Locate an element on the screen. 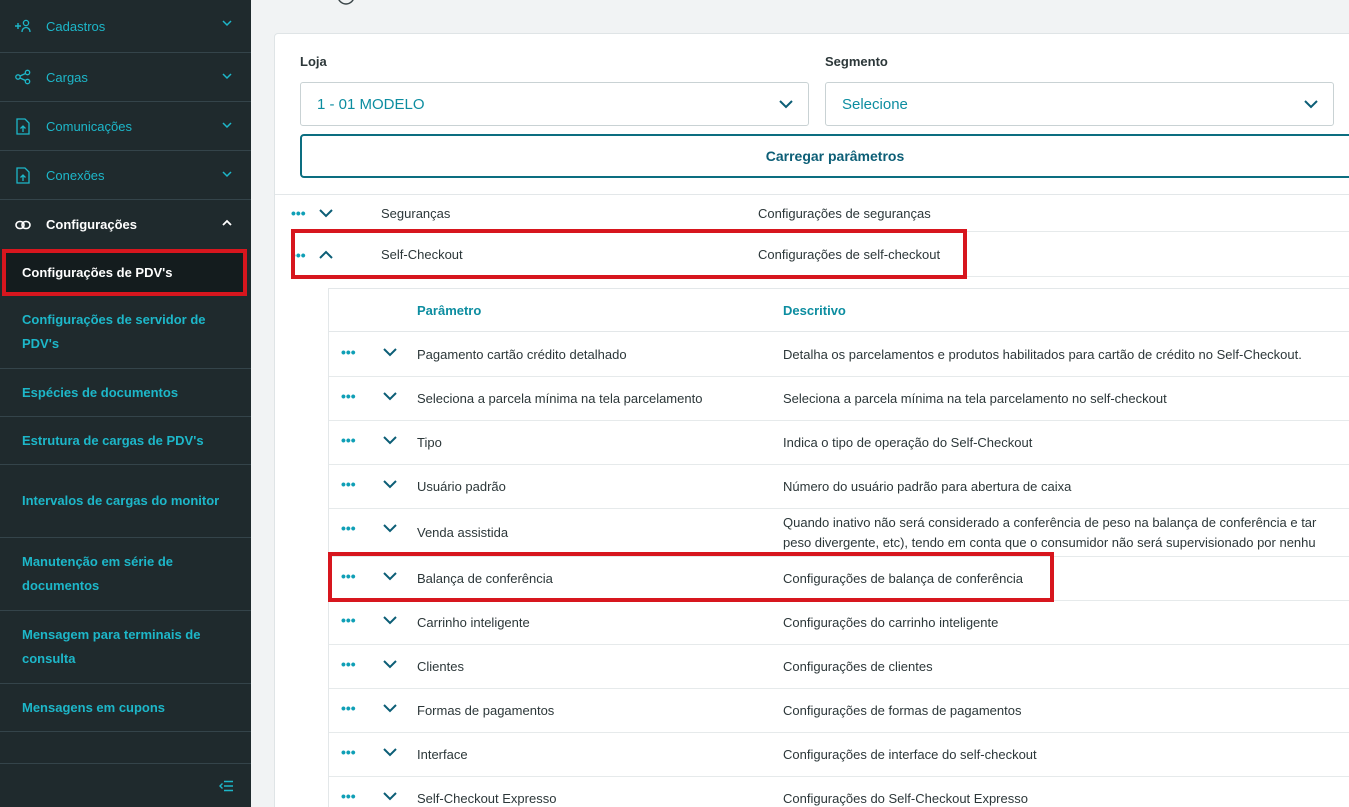 This screenshot has width=1349, height=807. sidebar-subitem-label: Estrutura de cargas de PDV's is located at coordinates (113, 440).